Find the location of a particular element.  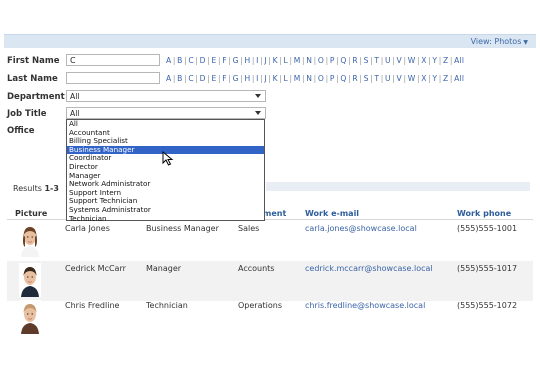

department-label: Department is located at coordinates (36, 97).